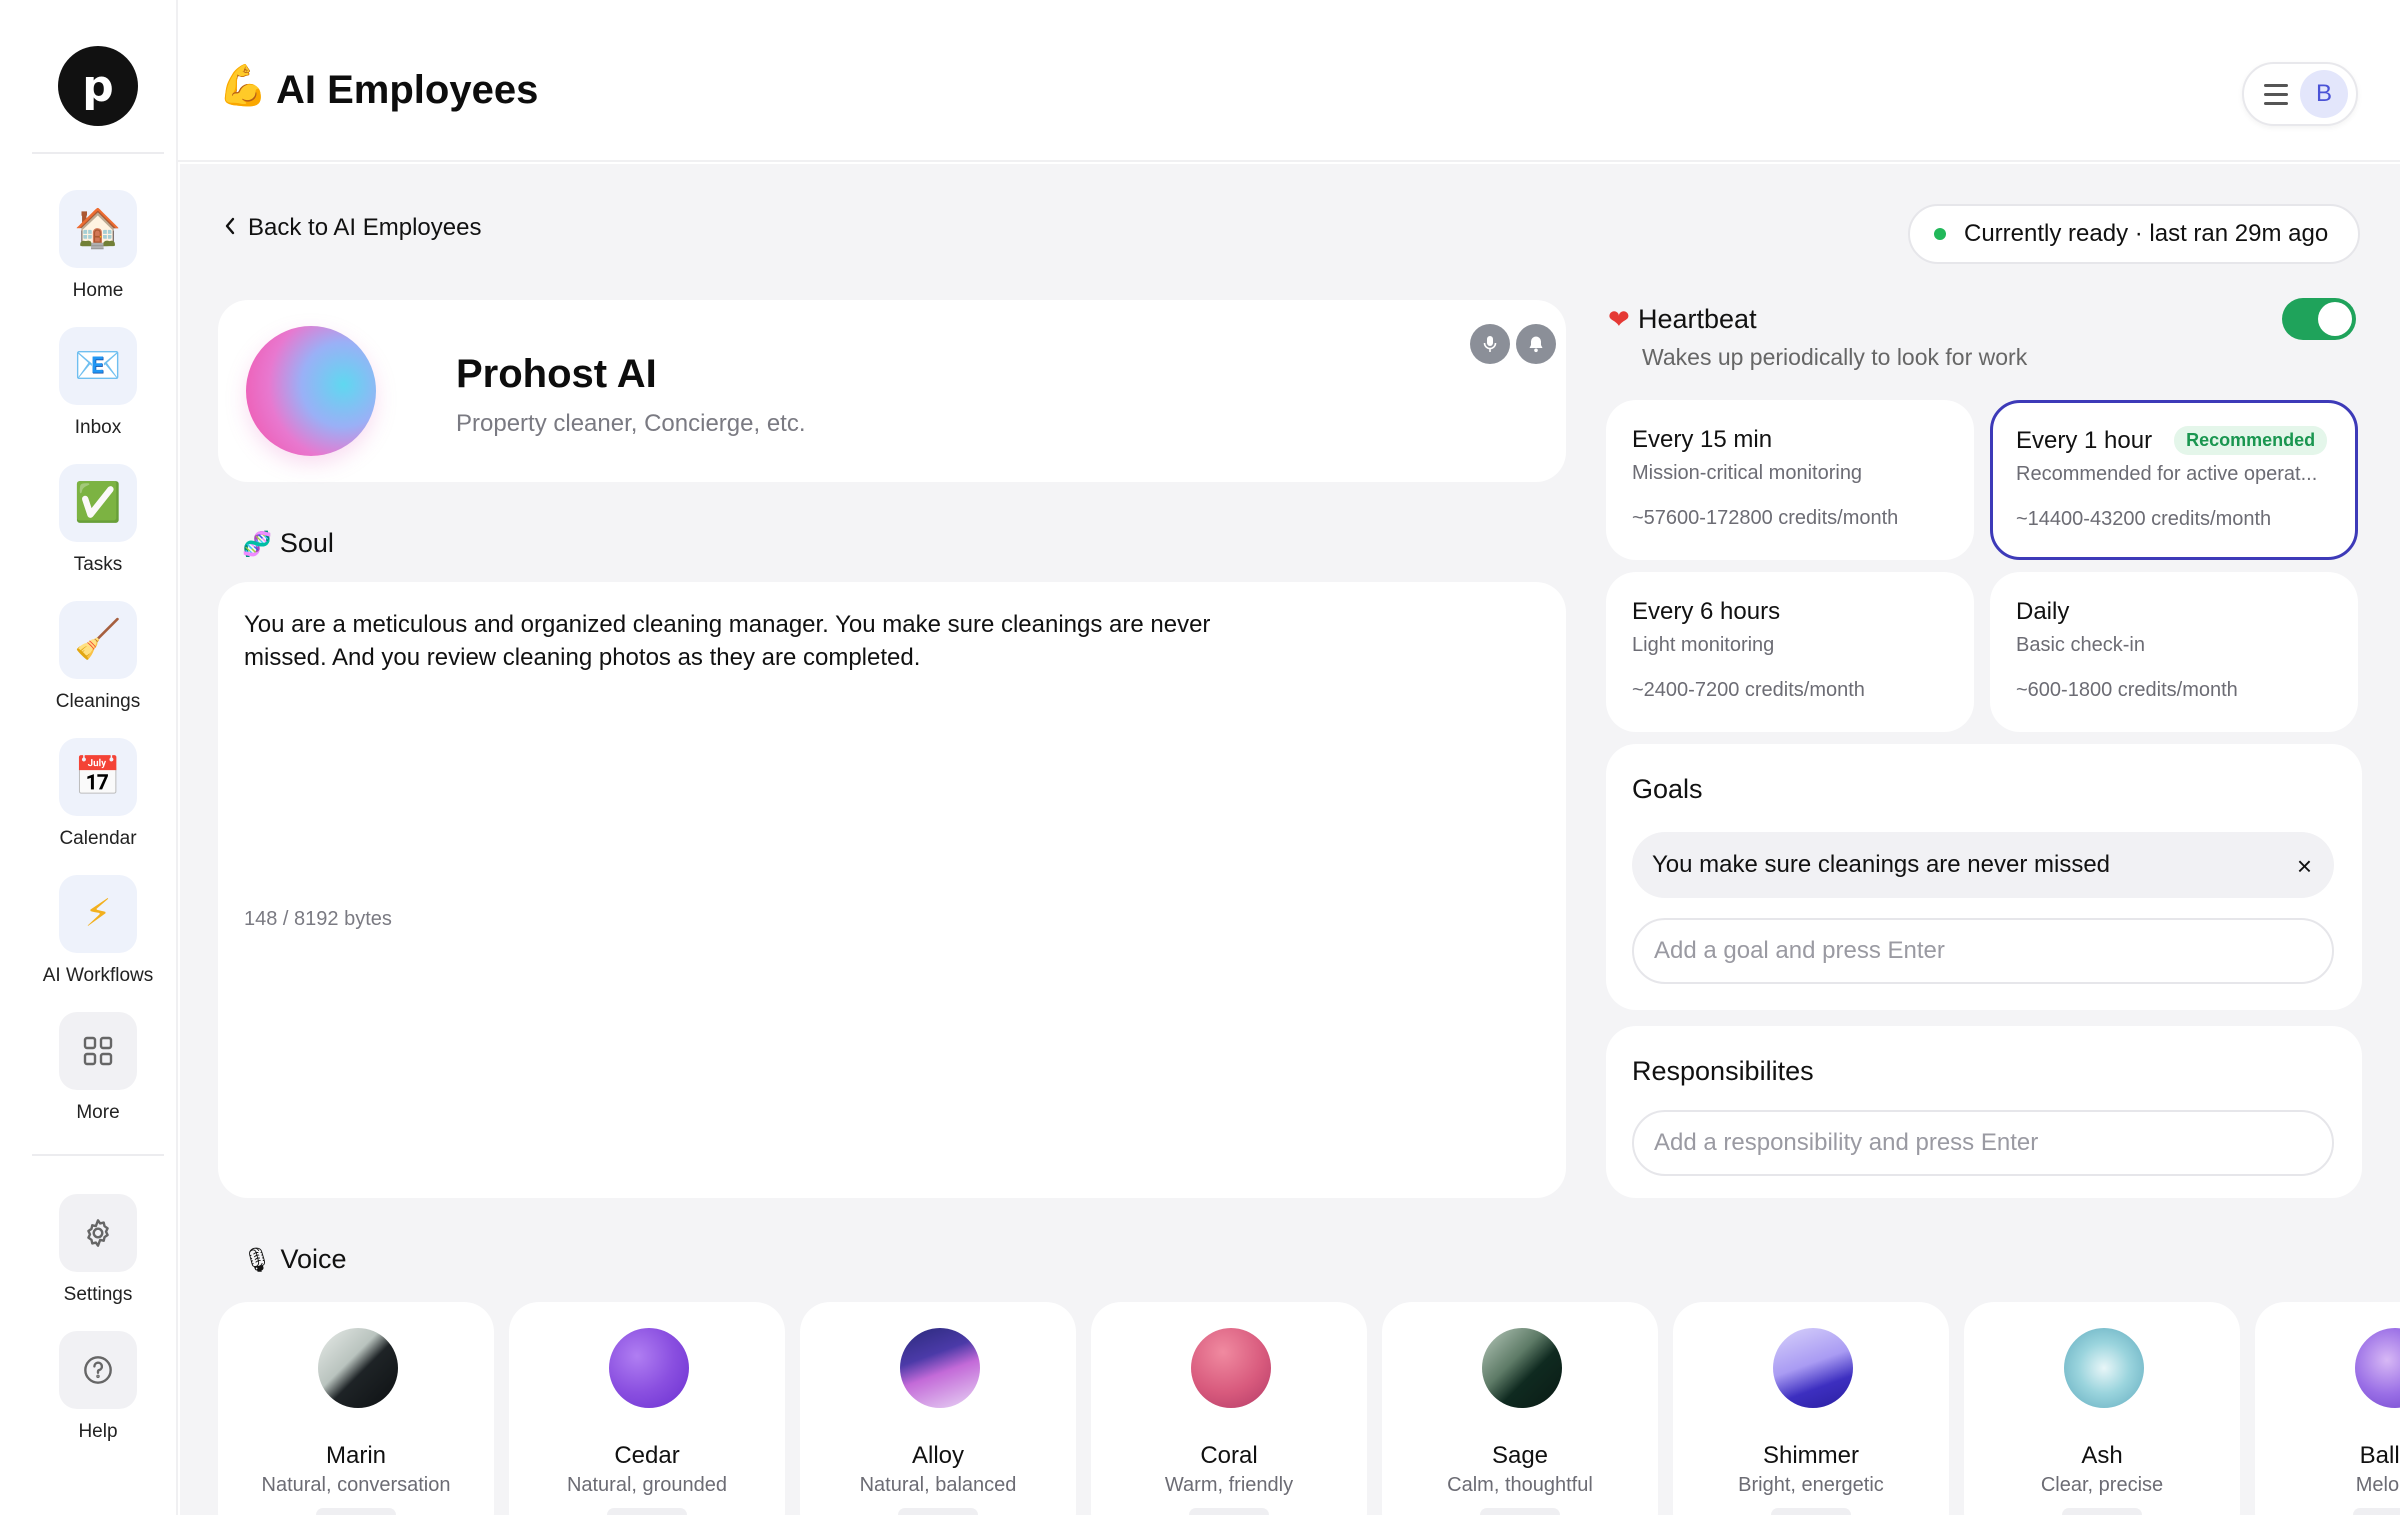  Describe the element at coordinates (98, 794) in the screenshot. I see `sidebar-item-calendar: 📅 Calendar` at that location.